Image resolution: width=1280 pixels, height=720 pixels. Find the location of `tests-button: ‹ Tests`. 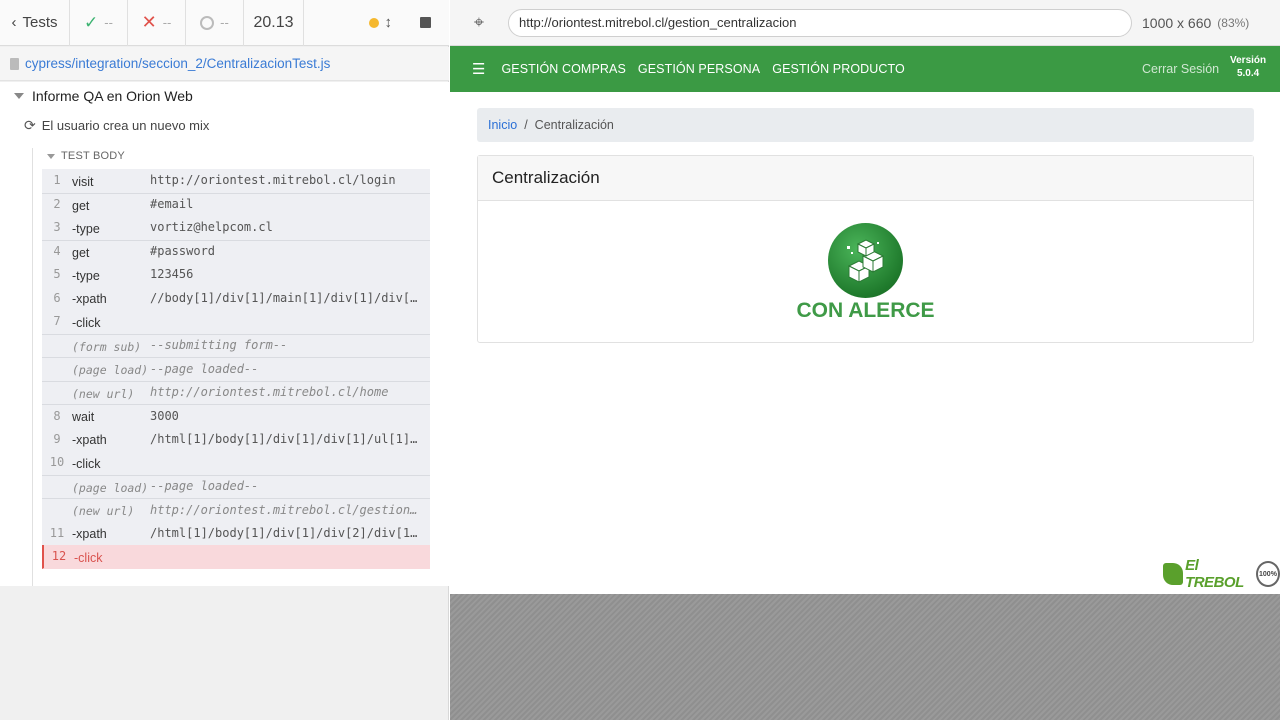

tests-button: ‹ Tests is located at coordinates (35, 23).